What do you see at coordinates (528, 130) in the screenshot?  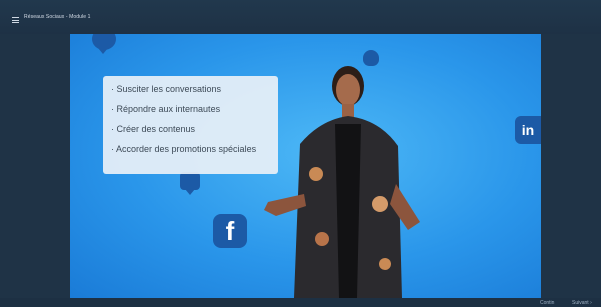 I see `linkedin-icon: in` at bounding box center [528, 130].